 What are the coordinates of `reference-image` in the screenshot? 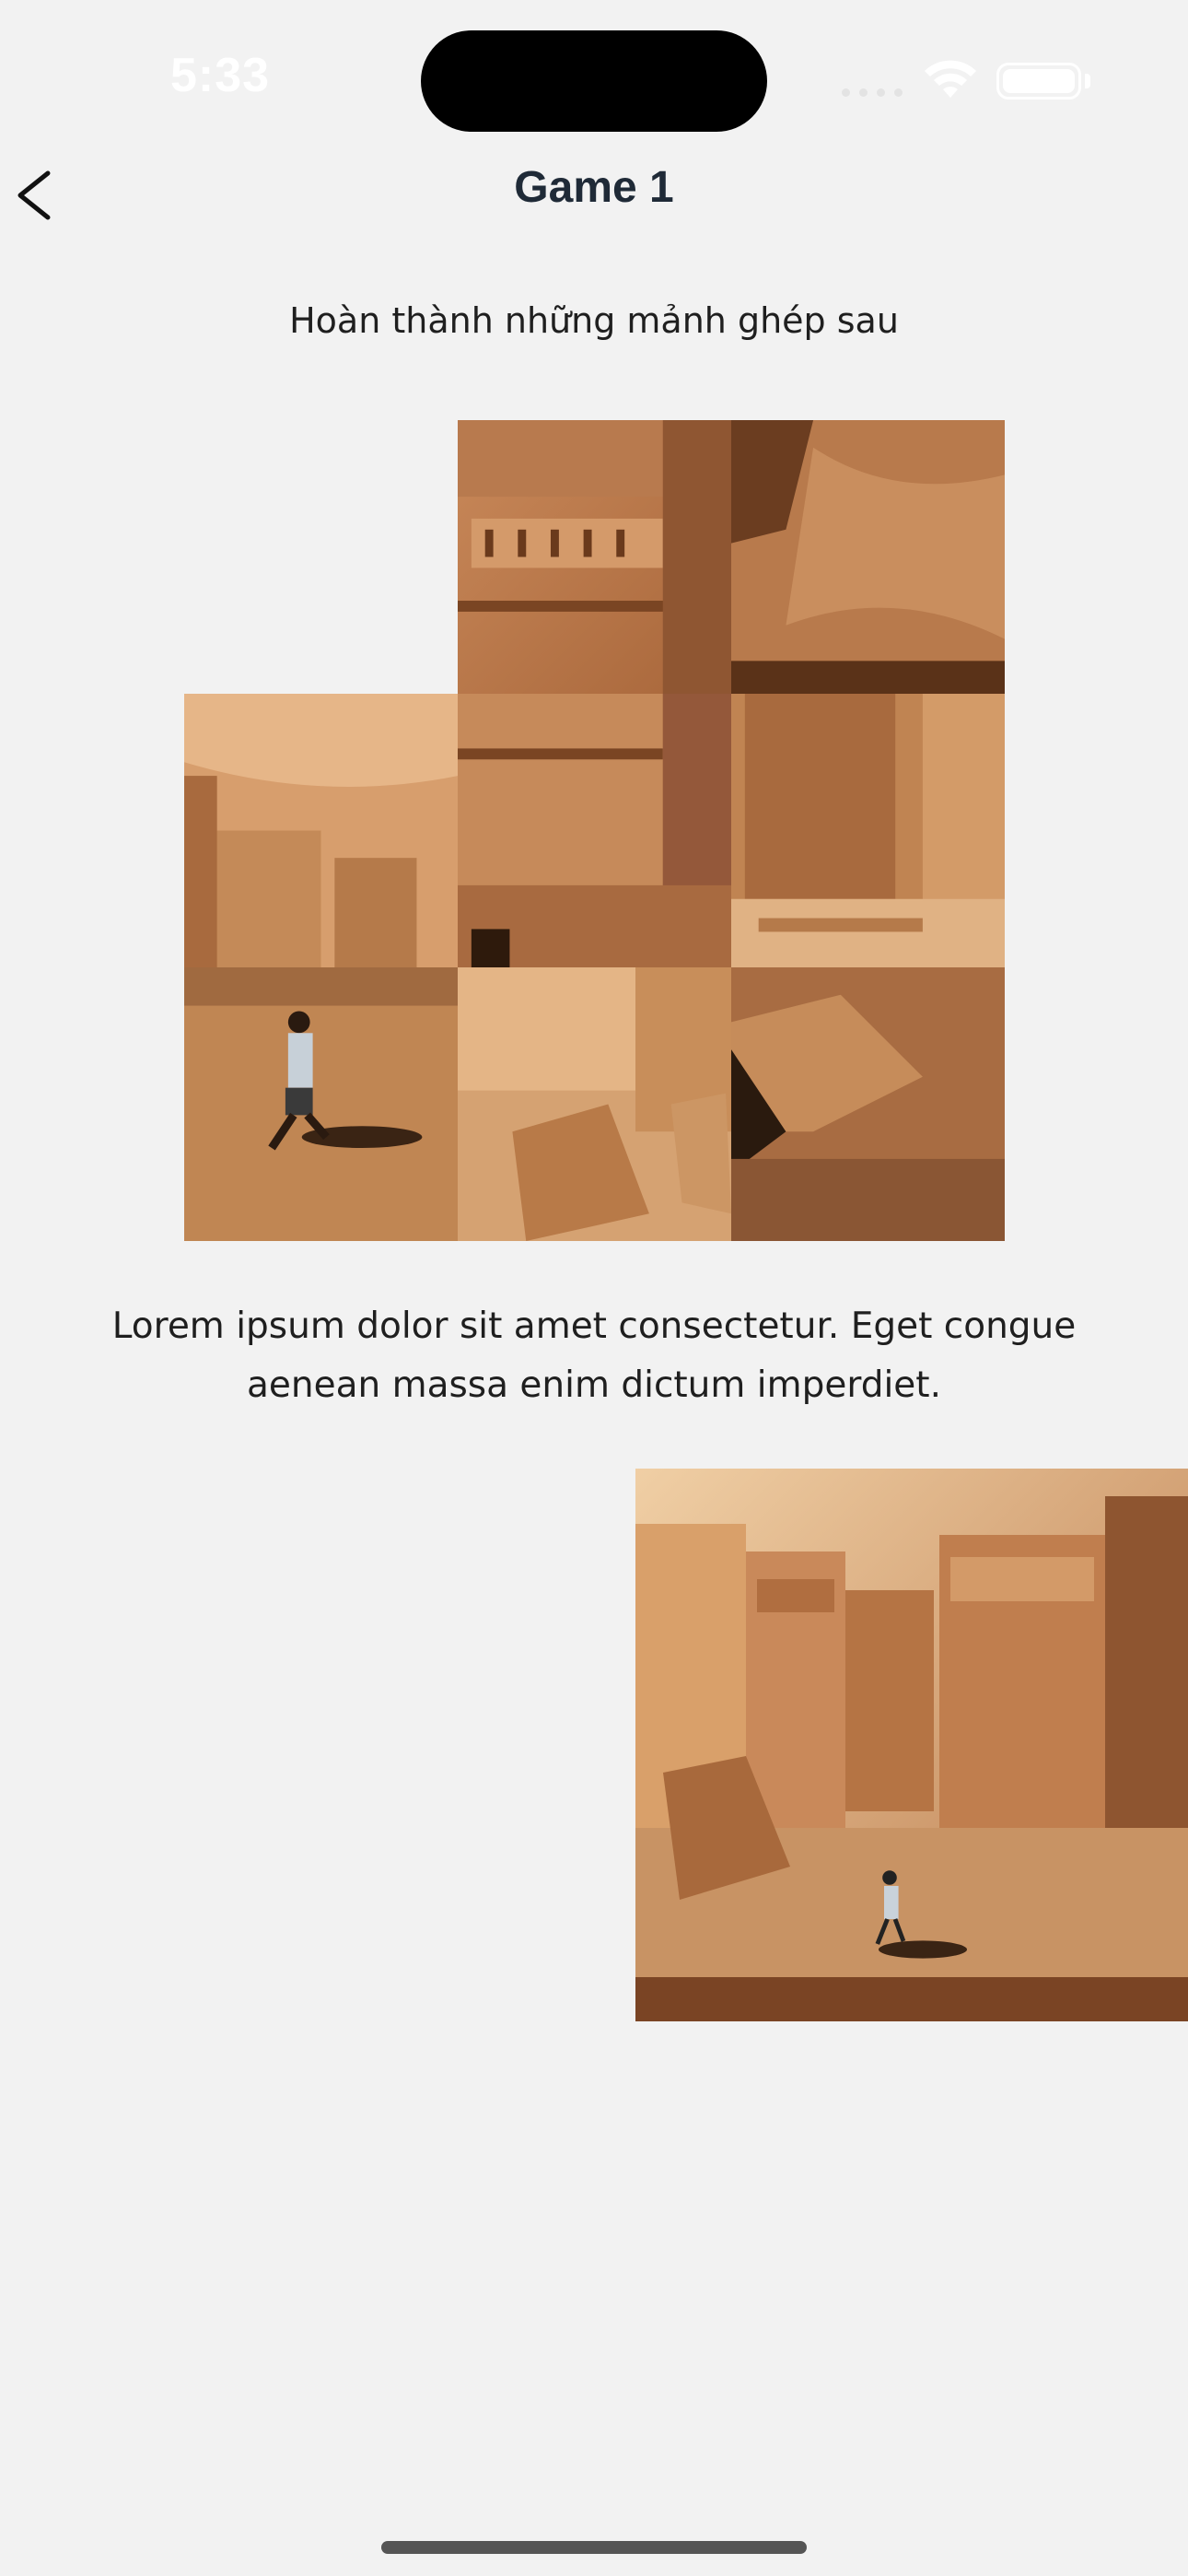 It's located at (911, 1745).